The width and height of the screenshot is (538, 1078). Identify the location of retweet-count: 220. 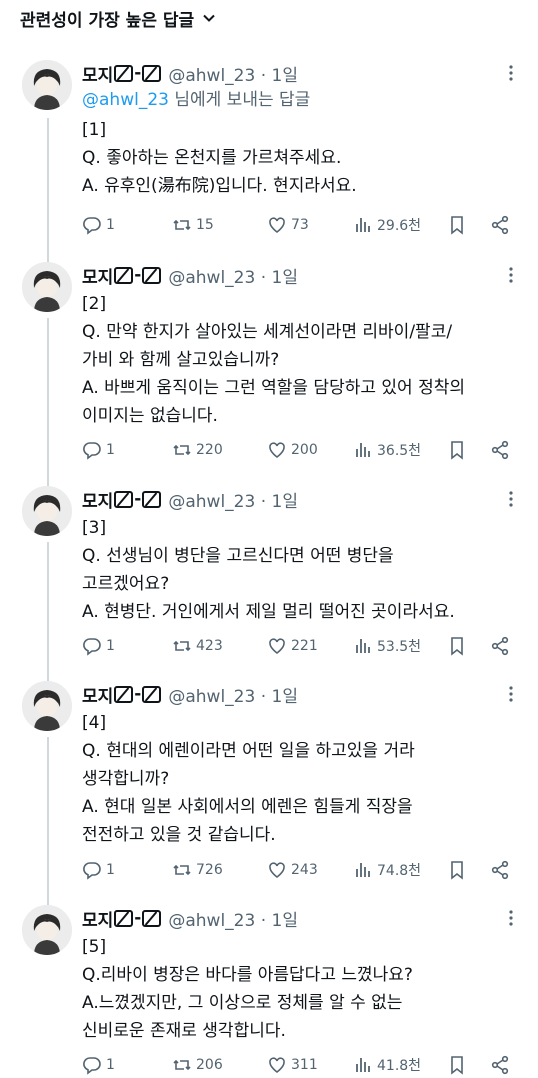
(209, 450).